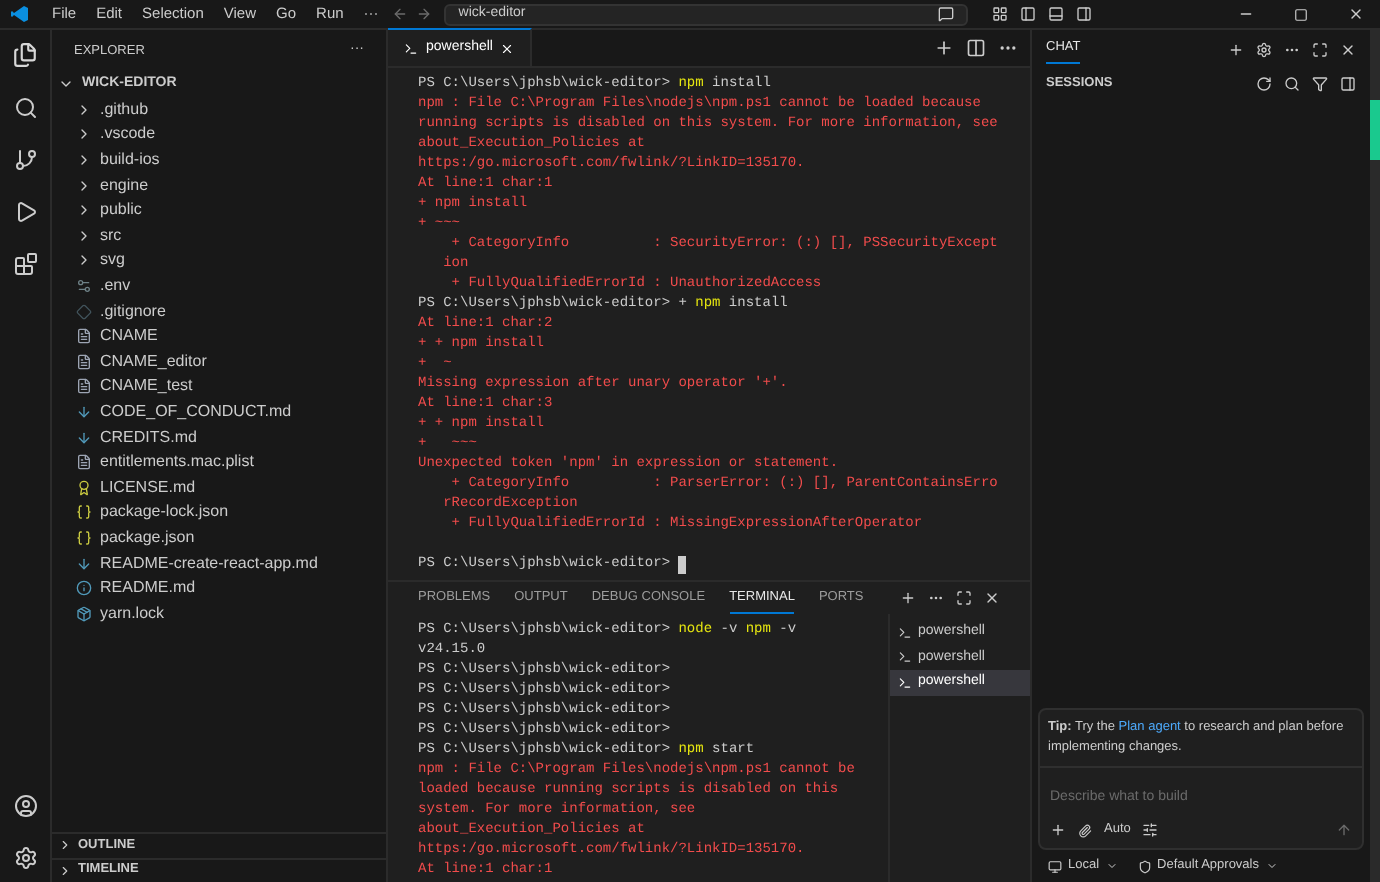 This screenshot has height=882, width=1380. Describe the element at coordinates (25, 806) in the screenshot. I see `account-icon` at that location.